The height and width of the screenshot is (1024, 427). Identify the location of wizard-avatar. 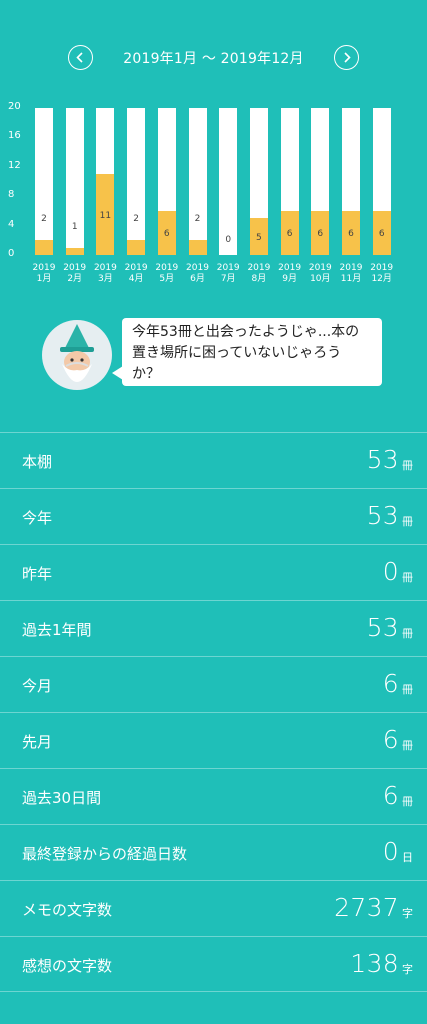
(77, 355).